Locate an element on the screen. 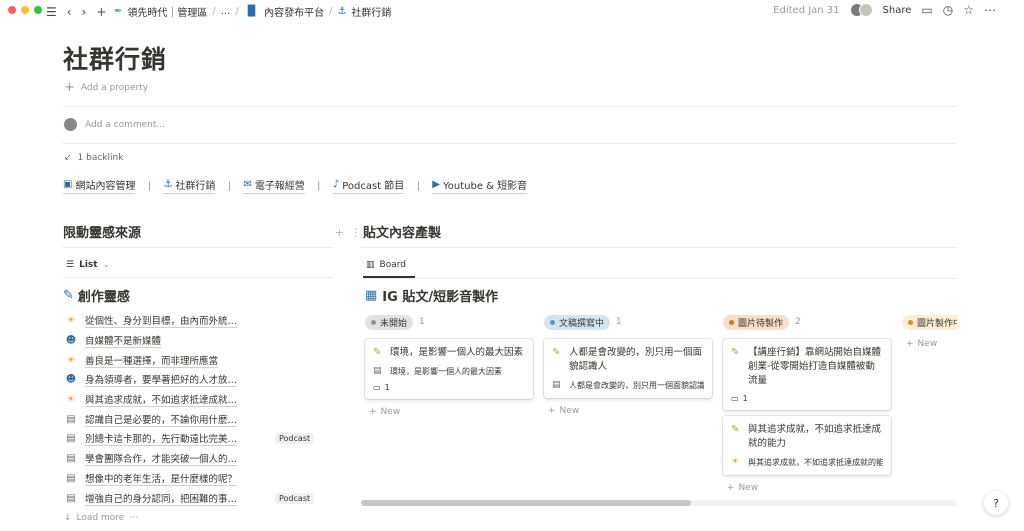 The width and height of the screenshot is (1024, 531). card-relation: 人都是會改變的，別只用一個面貌認識人 is located at coordinates (636, 385).